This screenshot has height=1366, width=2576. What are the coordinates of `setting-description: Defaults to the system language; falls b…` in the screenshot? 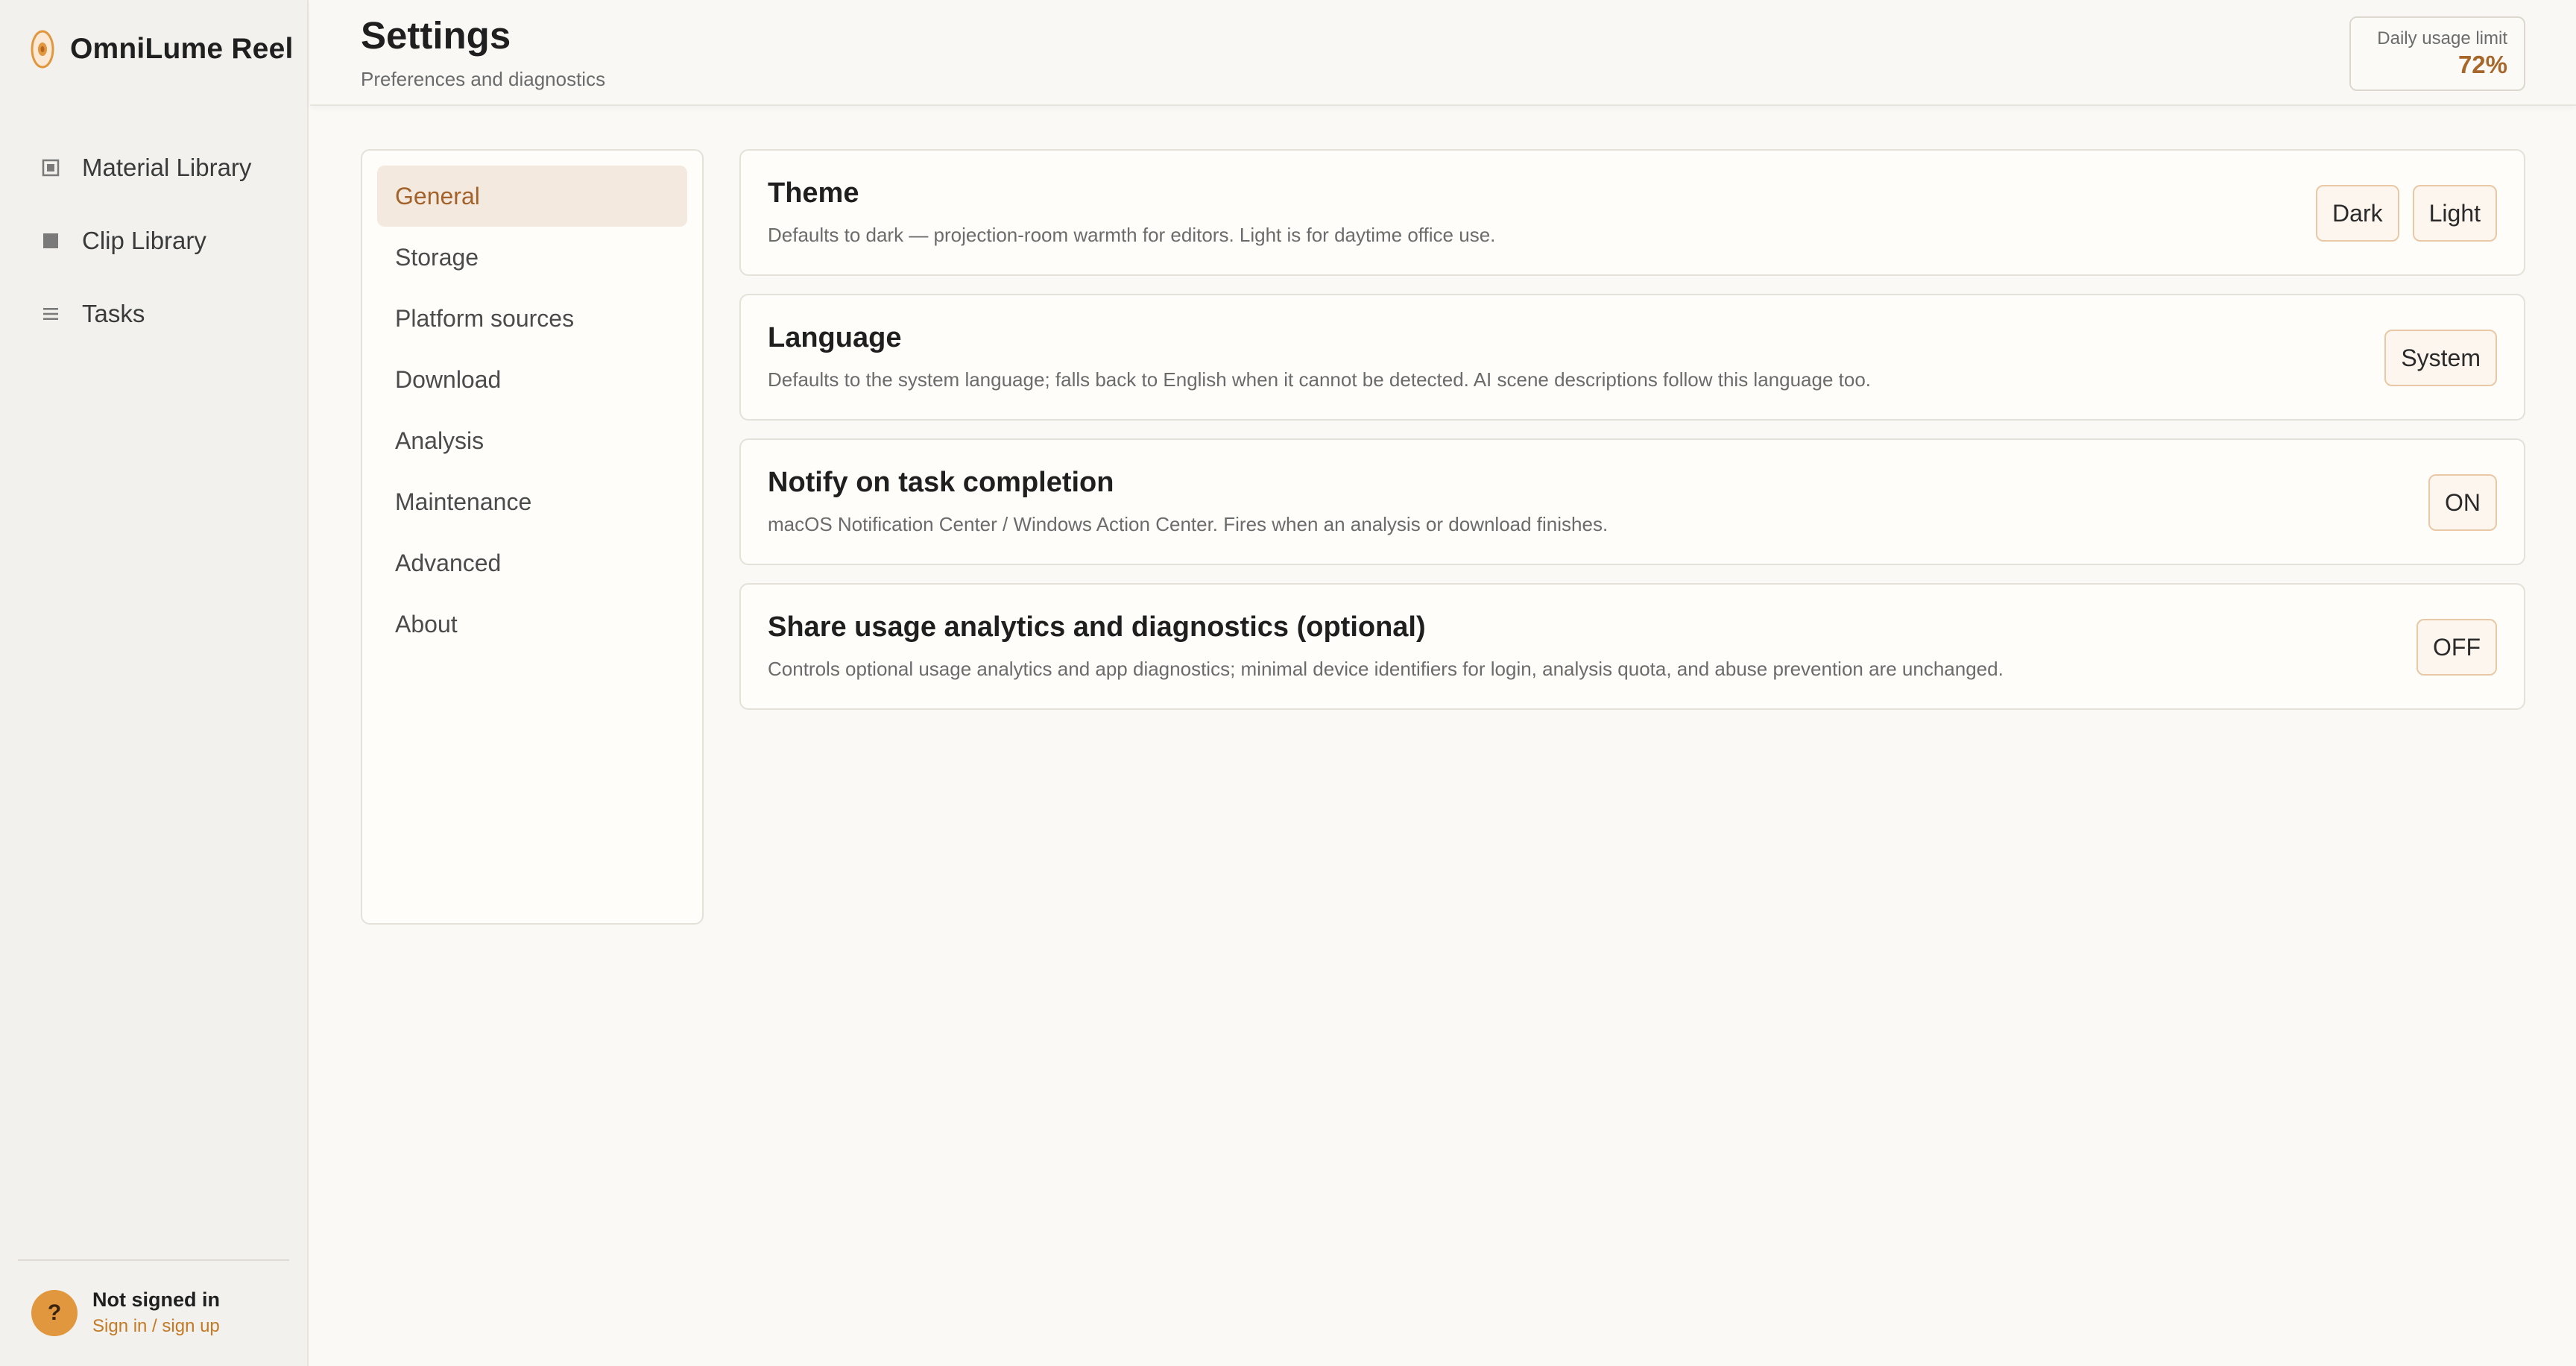 It's located at (1320, 379).